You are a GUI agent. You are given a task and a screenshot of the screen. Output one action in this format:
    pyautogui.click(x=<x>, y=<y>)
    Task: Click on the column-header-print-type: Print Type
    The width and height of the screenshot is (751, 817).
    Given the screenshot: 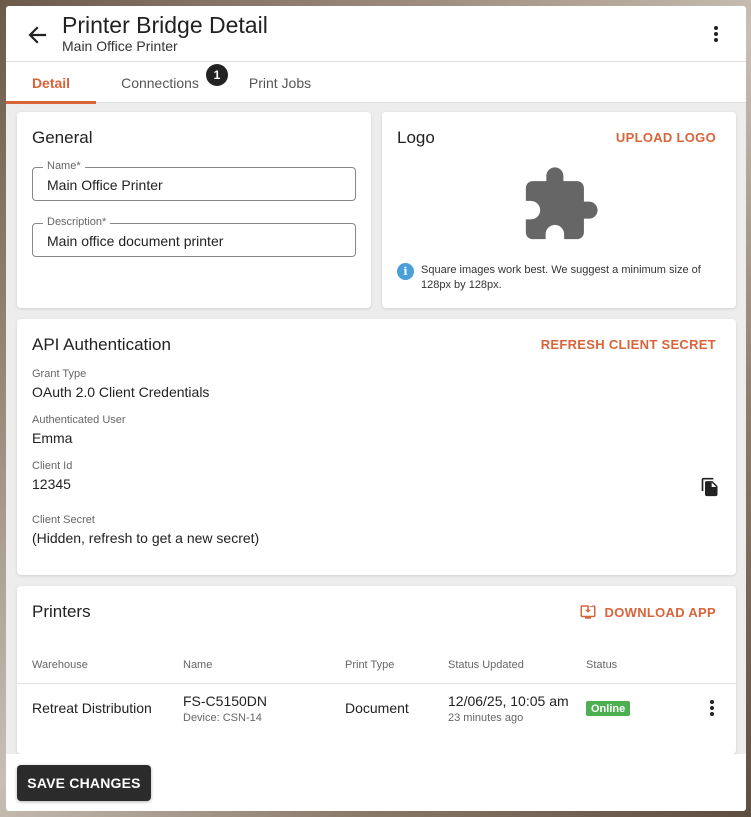 What is the action you would take?
    pyautogui.click(x=370, y=665)
    